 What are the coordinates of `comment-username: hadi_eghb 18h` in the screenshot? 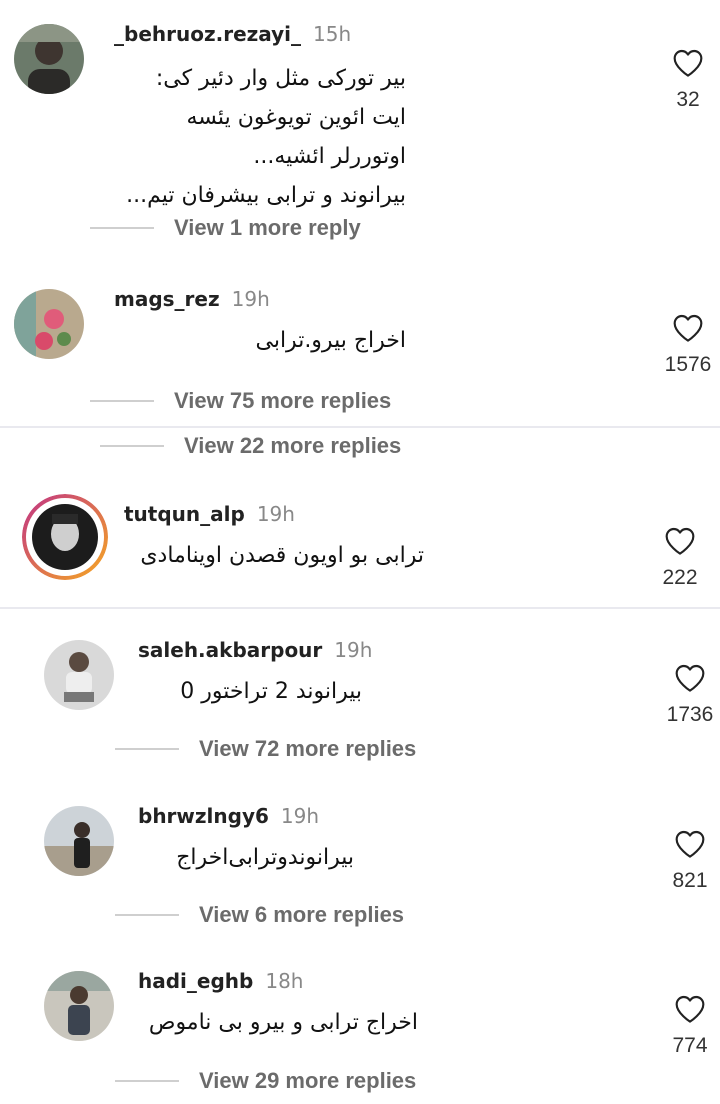 It's located at (220, 981).